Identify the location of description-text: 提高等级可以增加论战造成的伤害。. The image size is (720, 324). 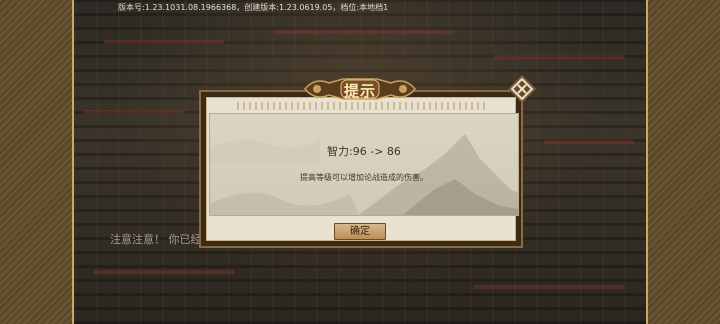
(364, 177).